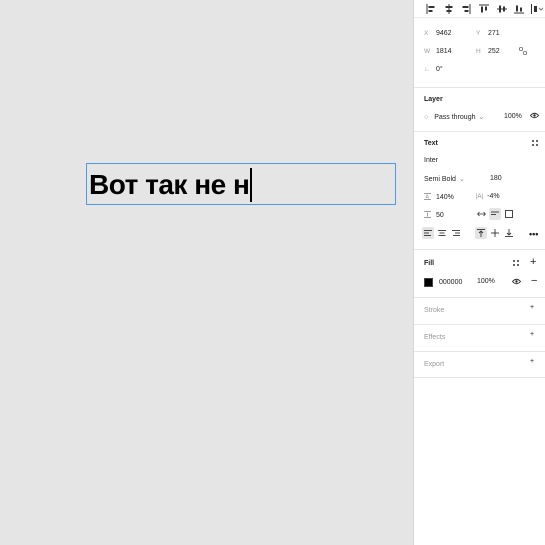 The image size is (545, 545). I want to click on letter-spacing-field: |A| -4%, so click(488, 196).